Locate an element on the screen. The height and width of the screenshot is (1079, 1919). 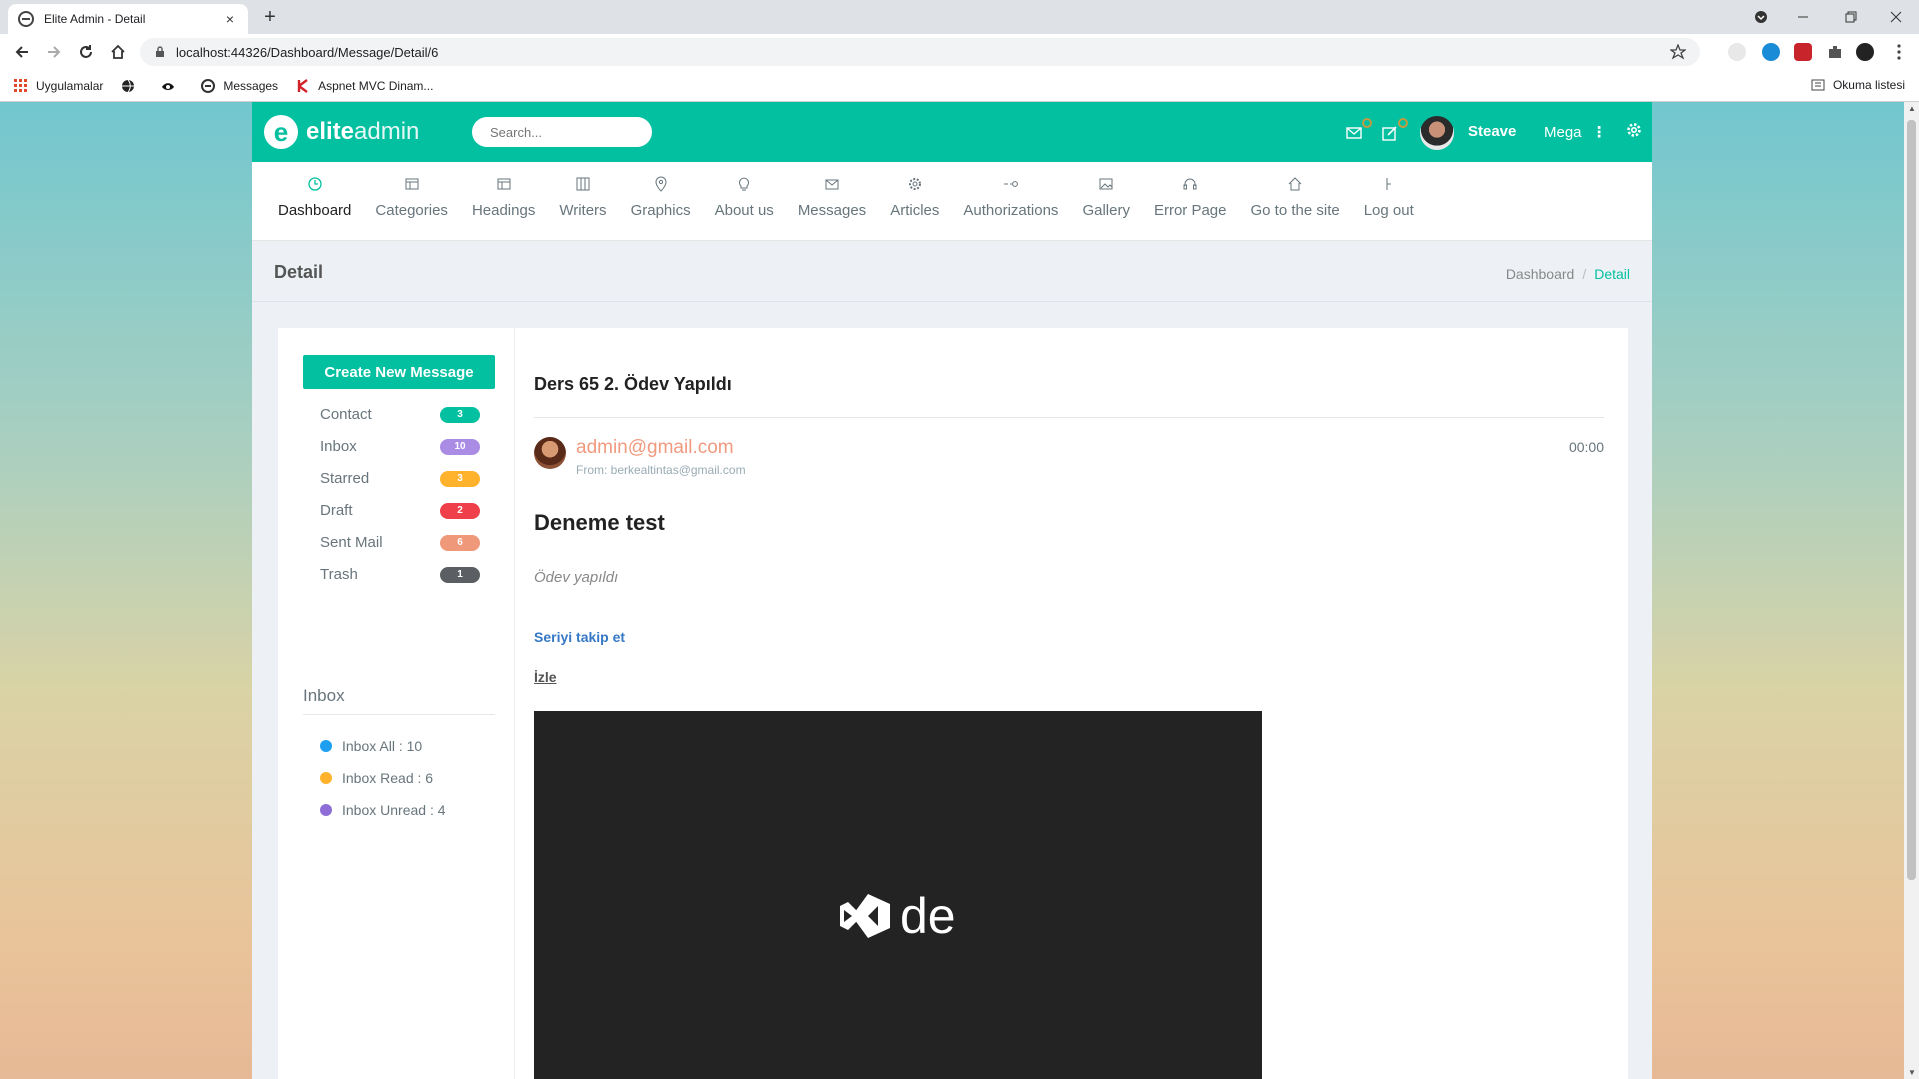
from-address: From: berkealtintas@gmail.com is located at coordinates (661, 470).